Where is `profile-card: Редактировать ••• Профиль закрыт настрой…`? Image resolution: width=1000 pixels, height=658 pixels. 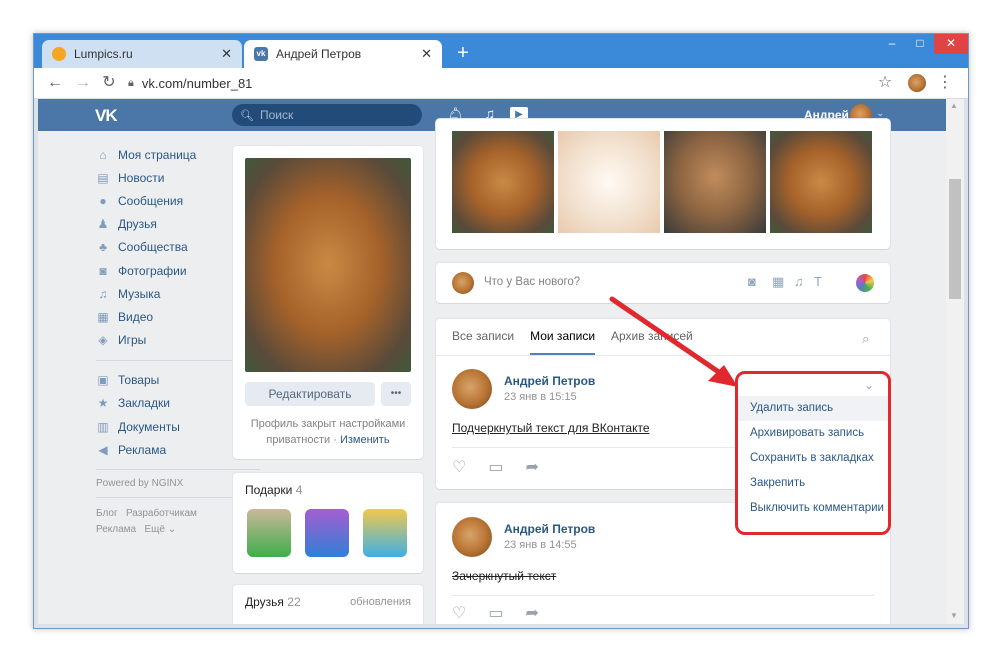 profile-card: Редактировать ••• Профиль закрыт настрой… is located at coordinates (328, 302).